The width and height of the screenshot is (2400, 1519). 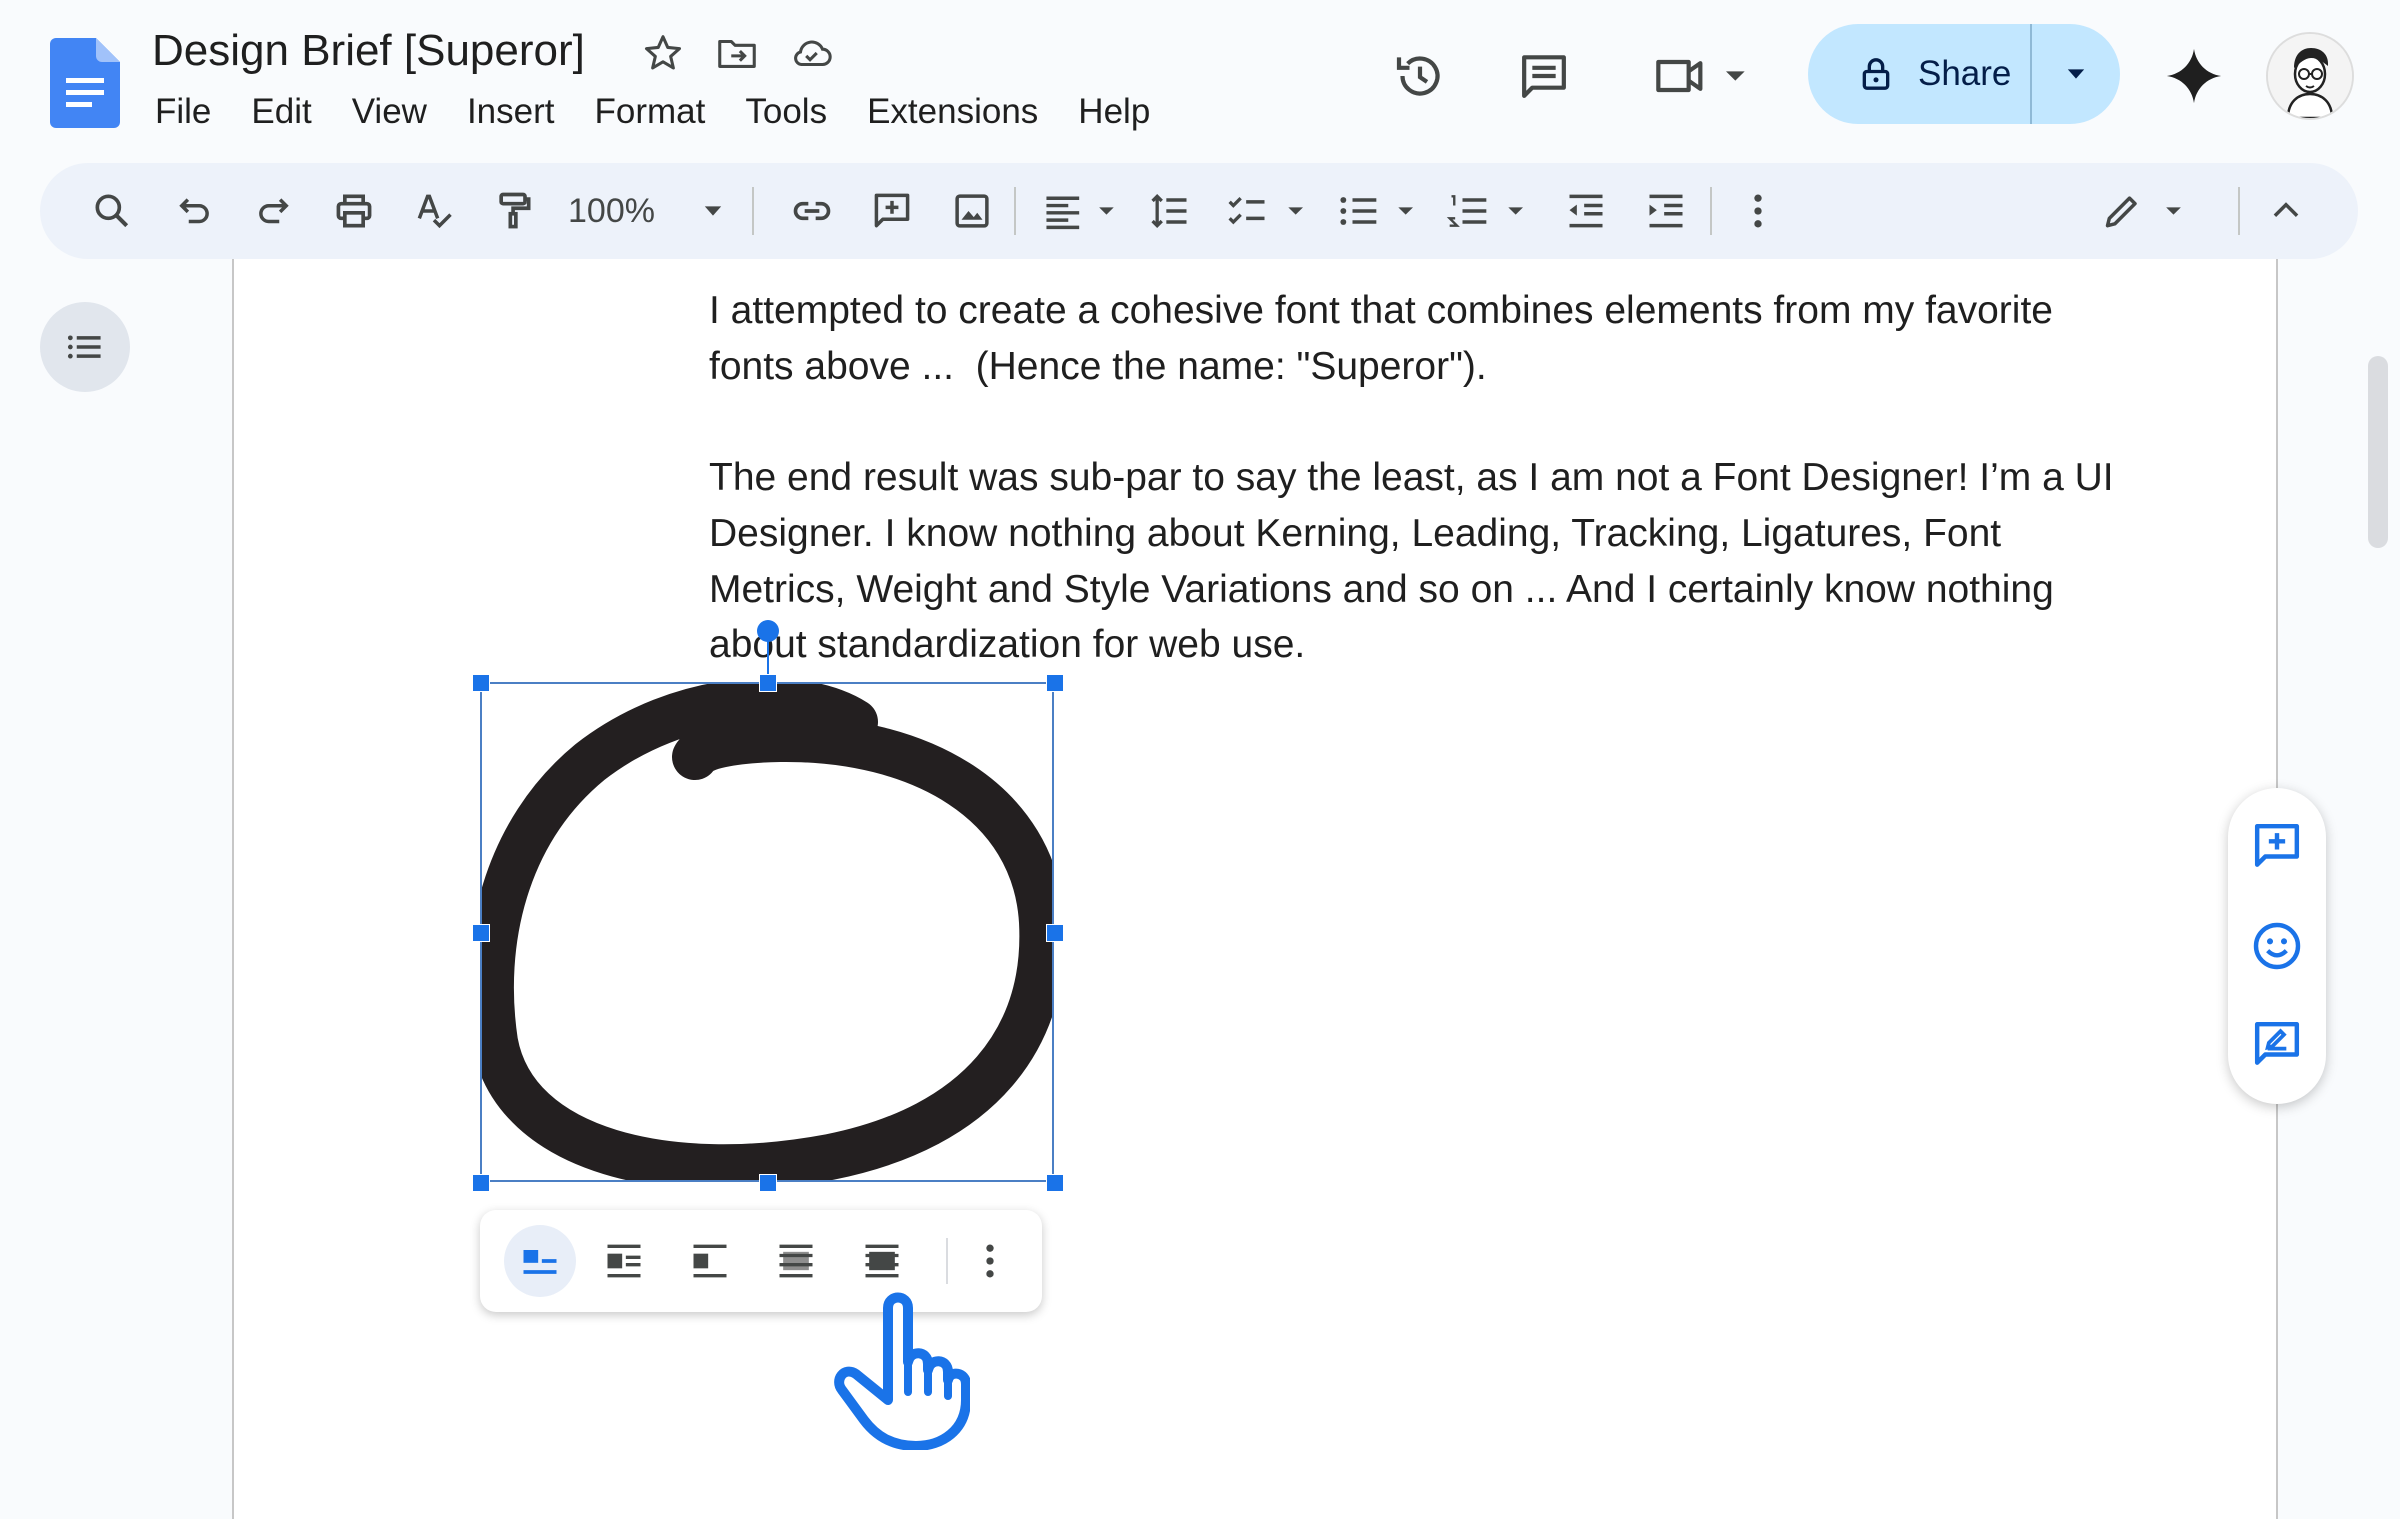 What do you see at coordinates (2310, 76) in the screenshot?
I see `account-avatar` at bounding box center [2310, 76].